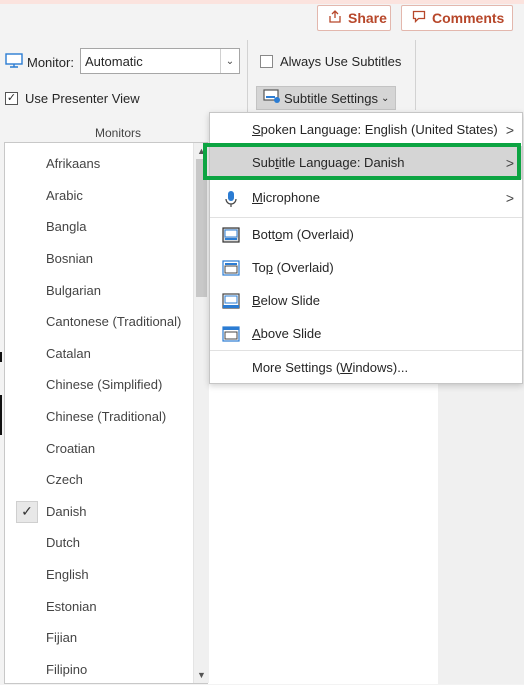  Describe the element at coordinates (62, 638) in the screenshot. I see `language-label: Fijian` at that location.